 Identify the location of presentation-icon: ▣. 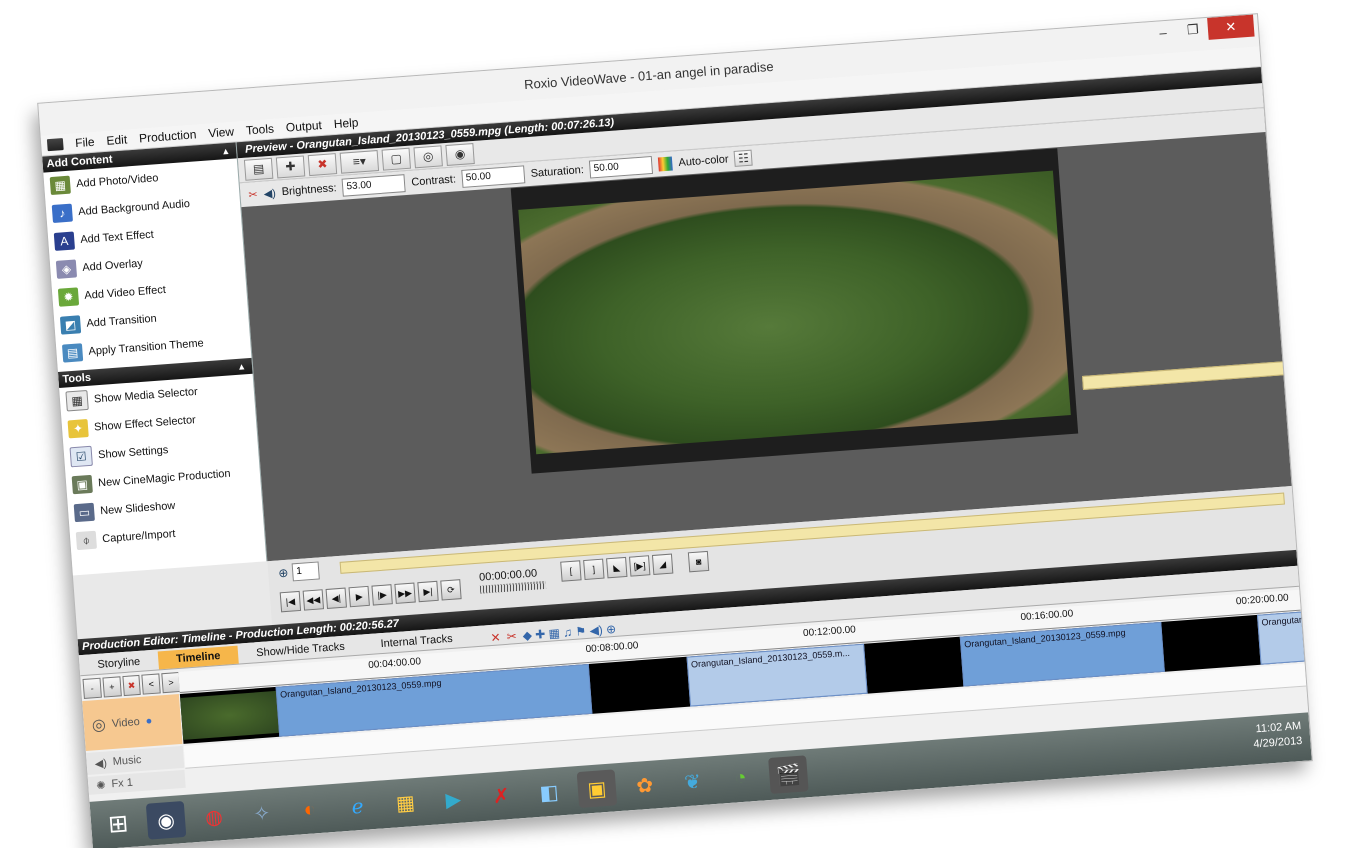
(597, 789).